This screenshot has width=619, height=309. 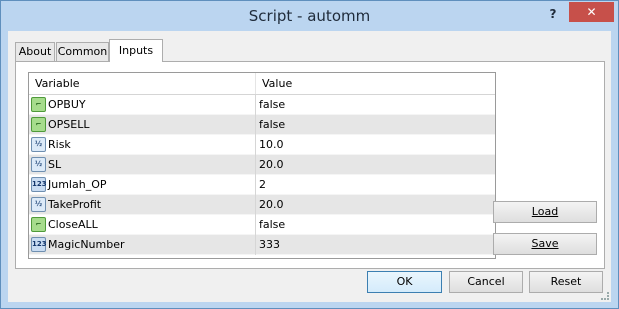 I want to click on load-button-label: Load, so click(x=545, y=211).